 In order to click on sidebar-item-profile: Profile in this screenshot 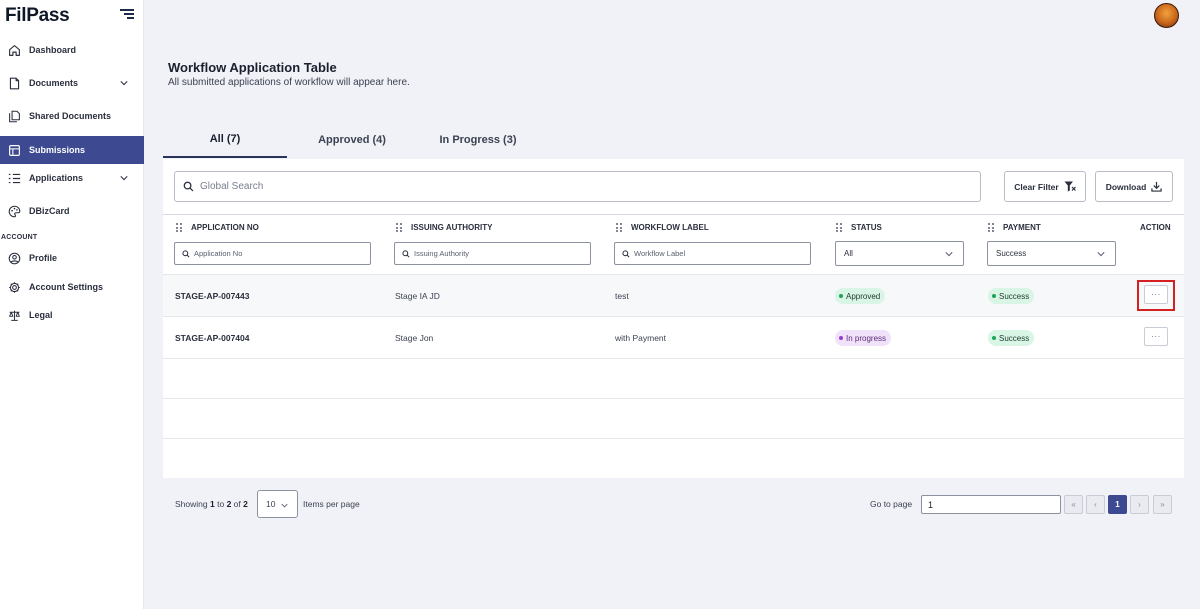, I will do `click(72, 258)`.